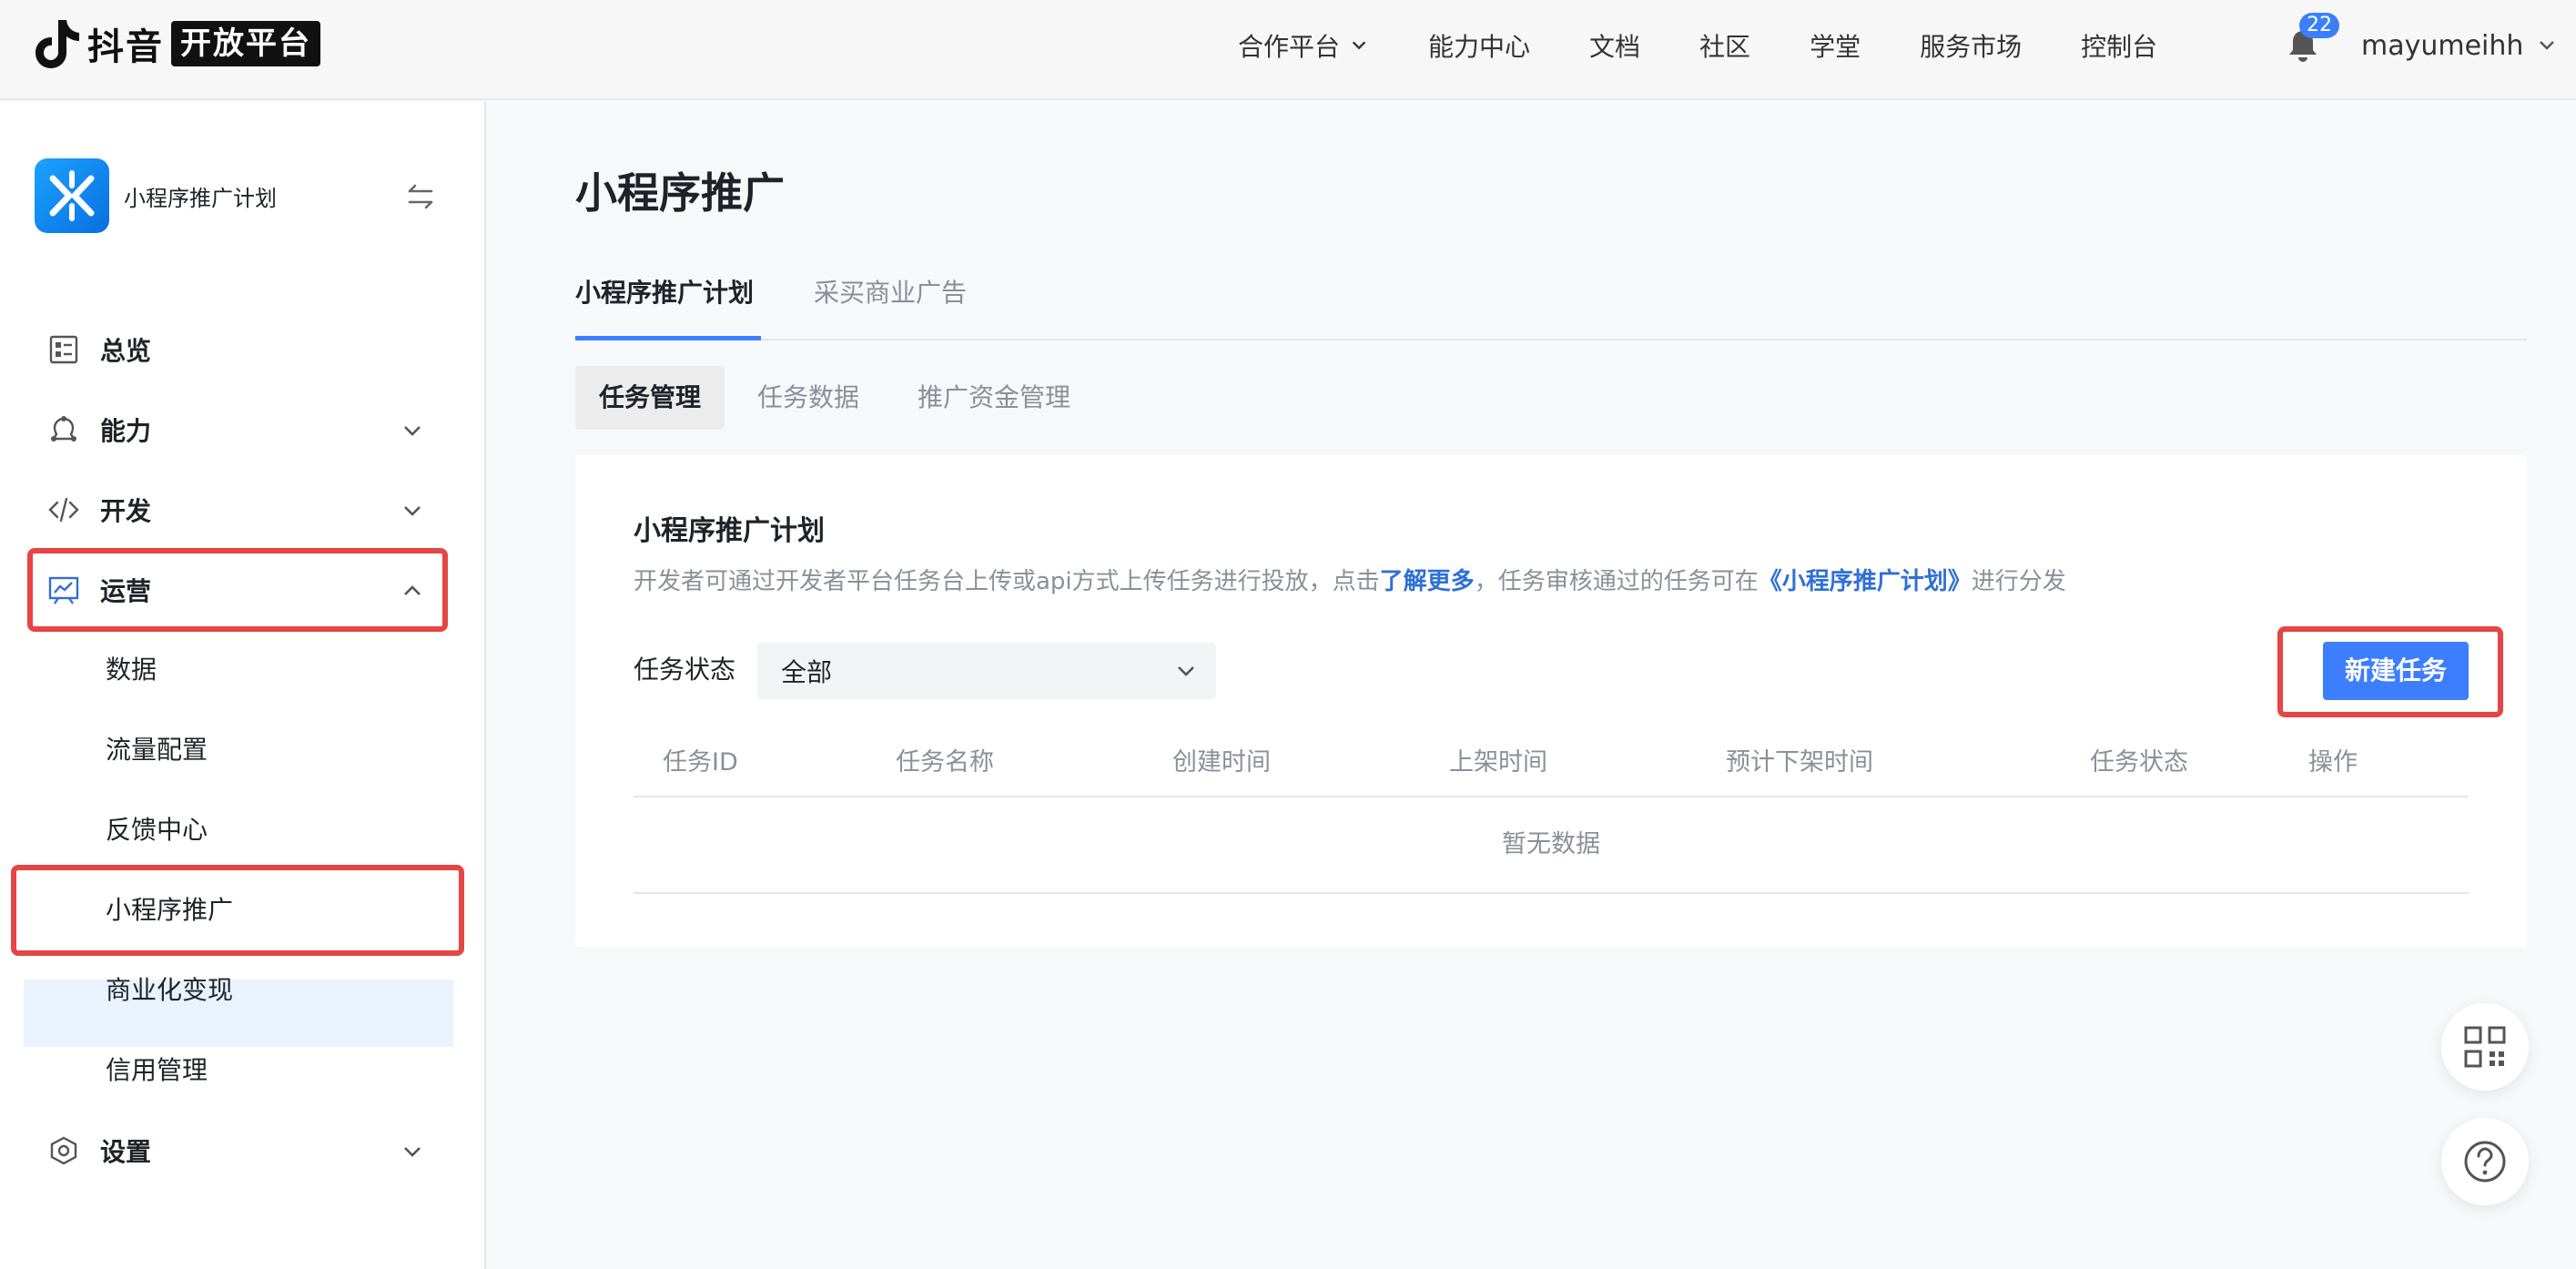 This screenshot has width=2576, height=1269. Describe the element at coordinates (1799, 762) in the screenshot. I see `column-header: 预计下架时间` at that location.